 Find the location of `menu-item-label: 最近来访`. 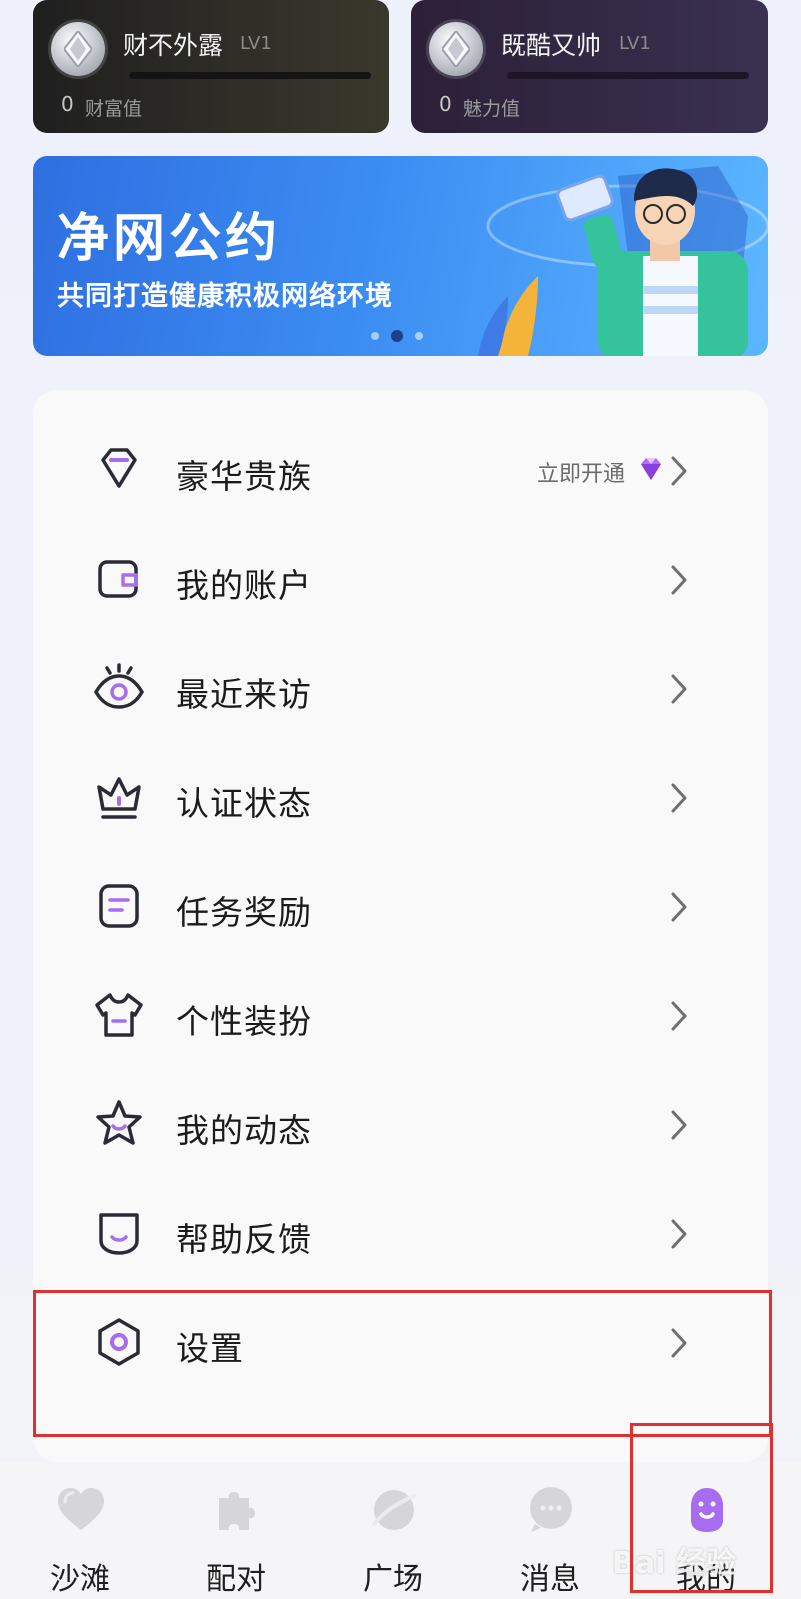

menu-item-label: 最近来访 is located at coordinates (244, 694).